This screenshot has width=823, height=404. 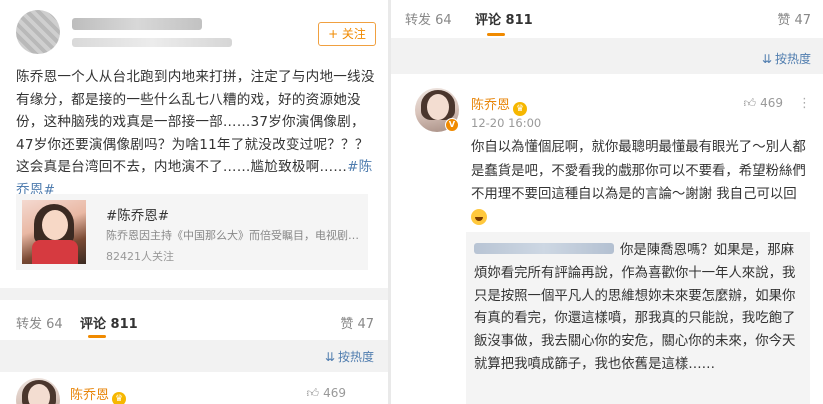 What do you see at coordinates (196, 33) in the screenshot?
I see `post-header: + 关注` at bounding box center [196, 33].